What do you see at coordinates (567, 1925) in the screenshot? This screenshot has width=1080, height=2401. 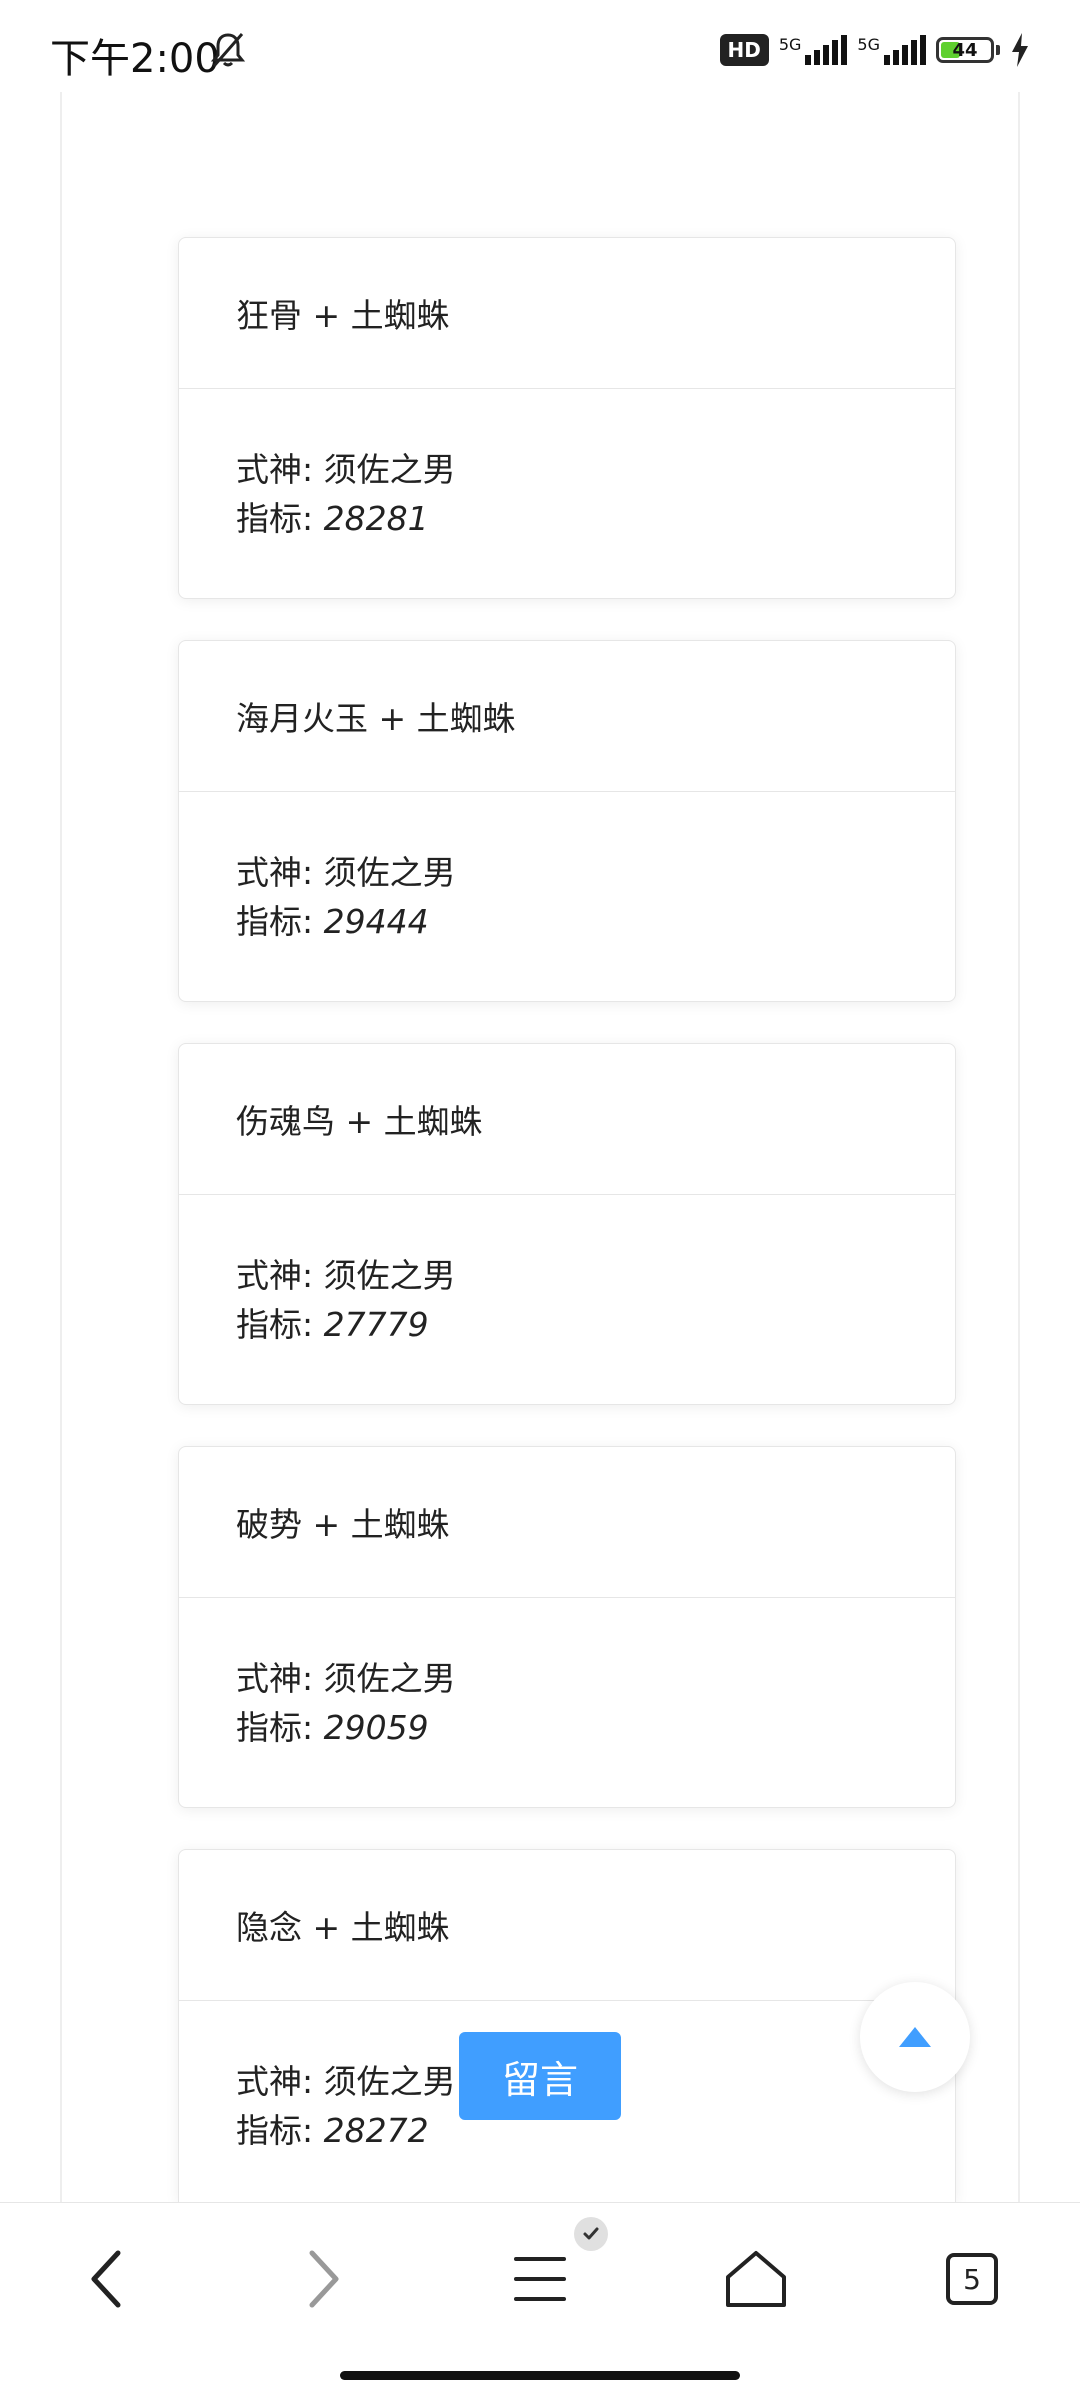 I see `card-title: 隐念 + 土蜘蛛` at bounding box center [567, 1925].